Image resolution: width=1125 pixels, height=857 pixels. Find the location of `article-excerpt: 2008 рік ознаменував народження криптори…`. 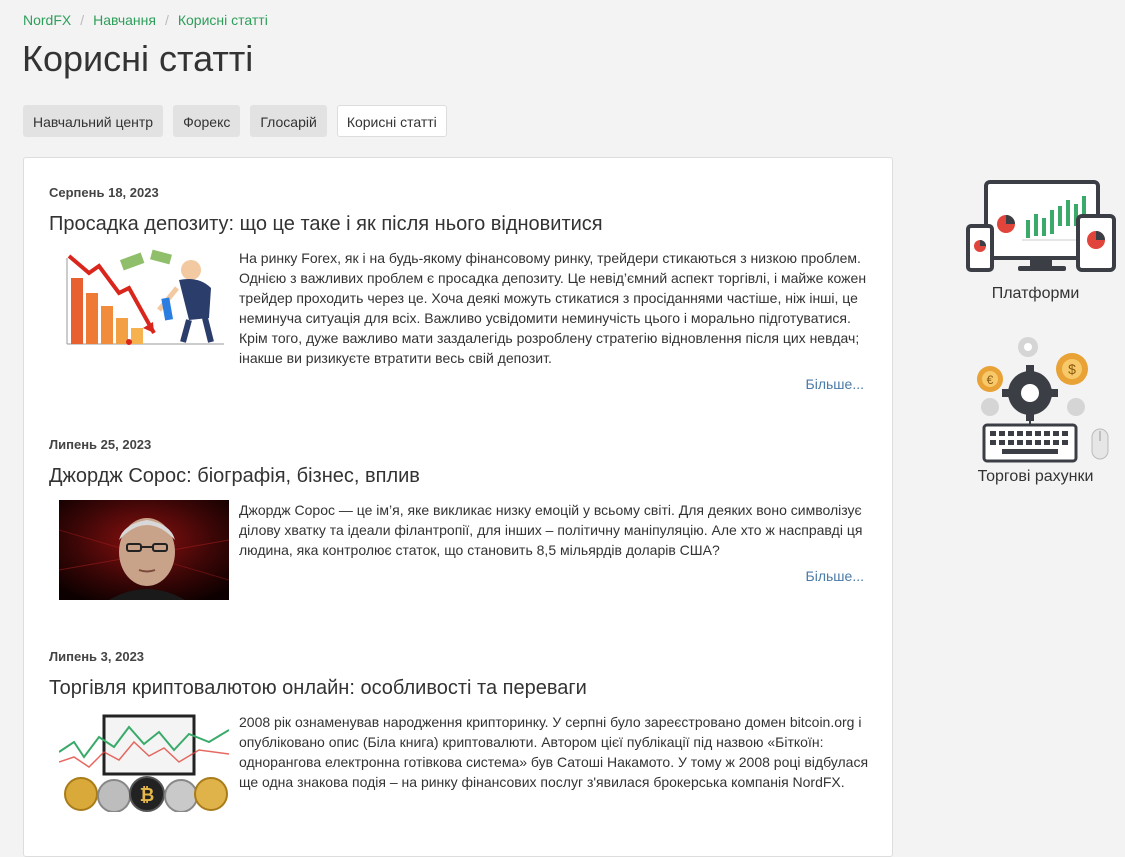

article-excerpt: 2008 рік ознаменував народження криптори… is located at coordinates (554, 752).